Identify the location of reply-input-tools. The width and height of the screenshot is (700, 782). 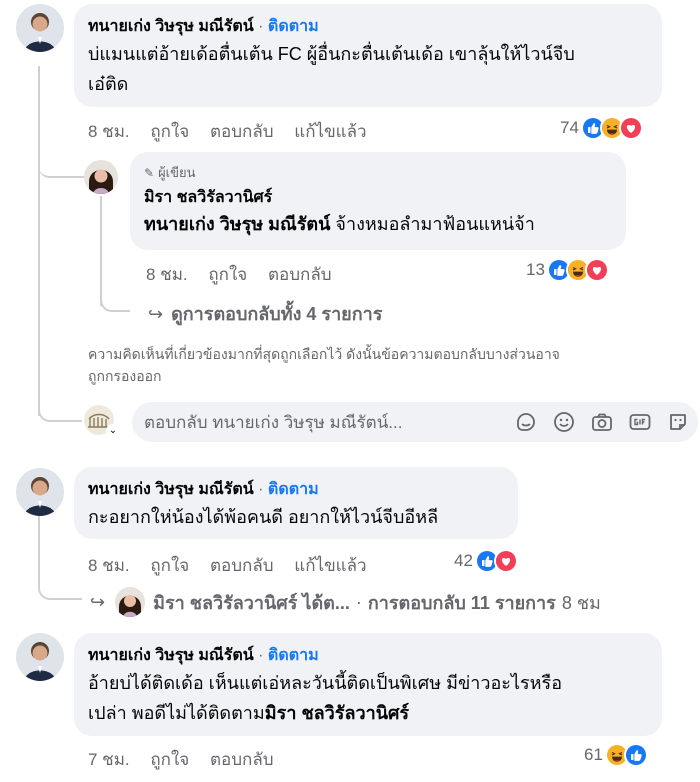
(606, 422).